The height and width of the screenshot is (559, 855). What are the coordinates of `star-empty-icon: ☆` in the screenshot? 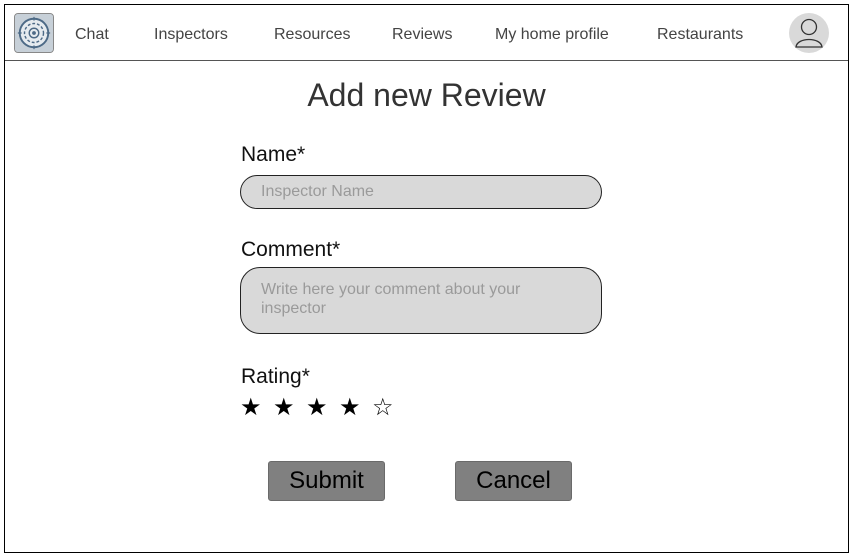 It's located at (388, 407).